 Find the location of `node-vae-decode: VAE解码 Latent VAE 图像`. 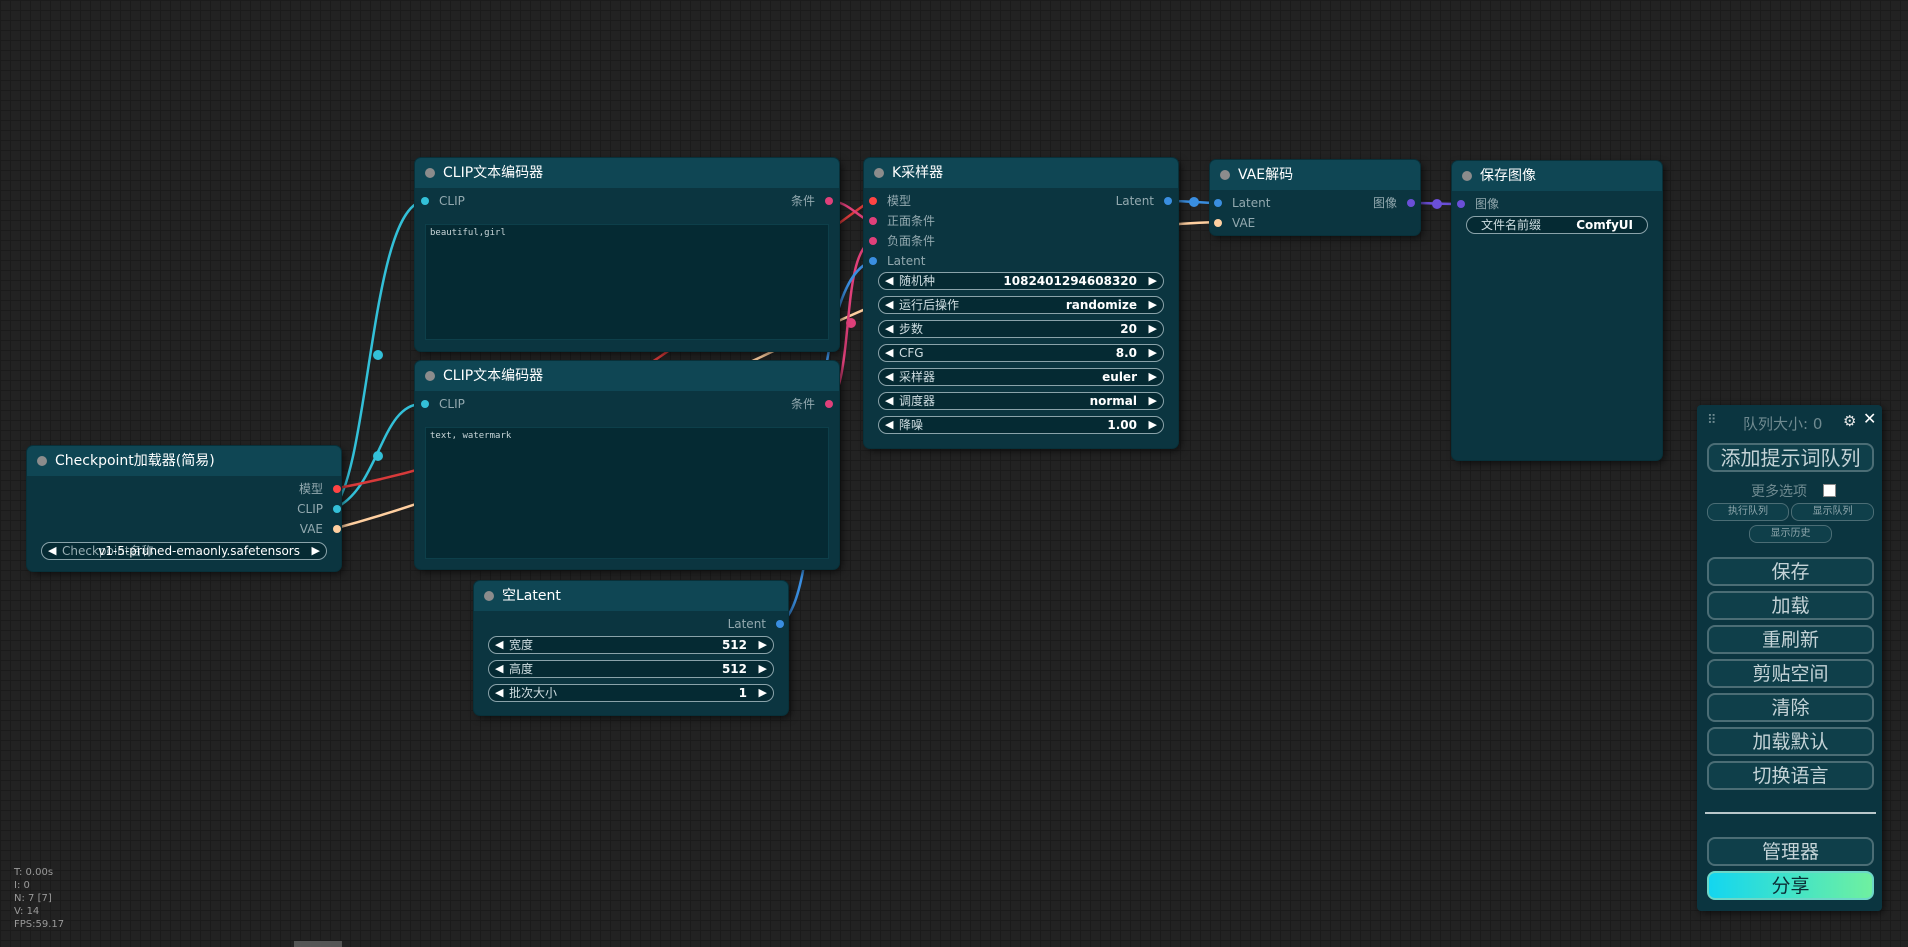

node-vae-decode: VAE解码 Latent VAE 图像 is located at coordinates (1315, 197).